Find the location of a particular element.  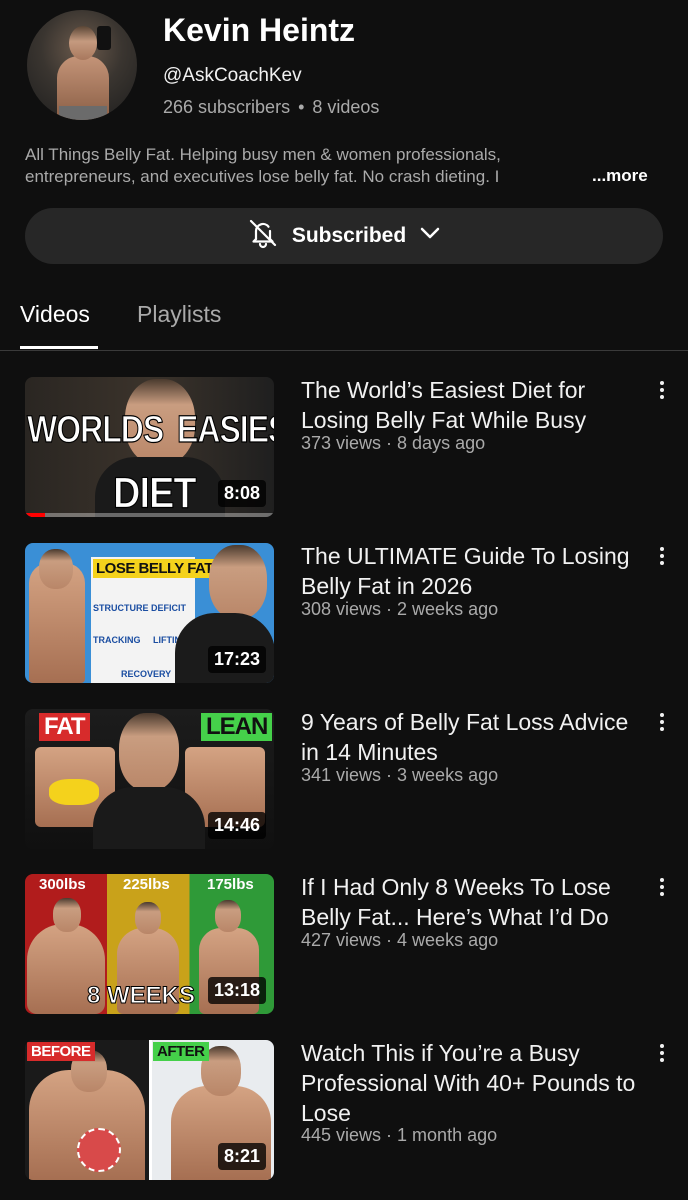

video-meta: 427 views · 4 weeks ago is located at coordinates (400, 940).